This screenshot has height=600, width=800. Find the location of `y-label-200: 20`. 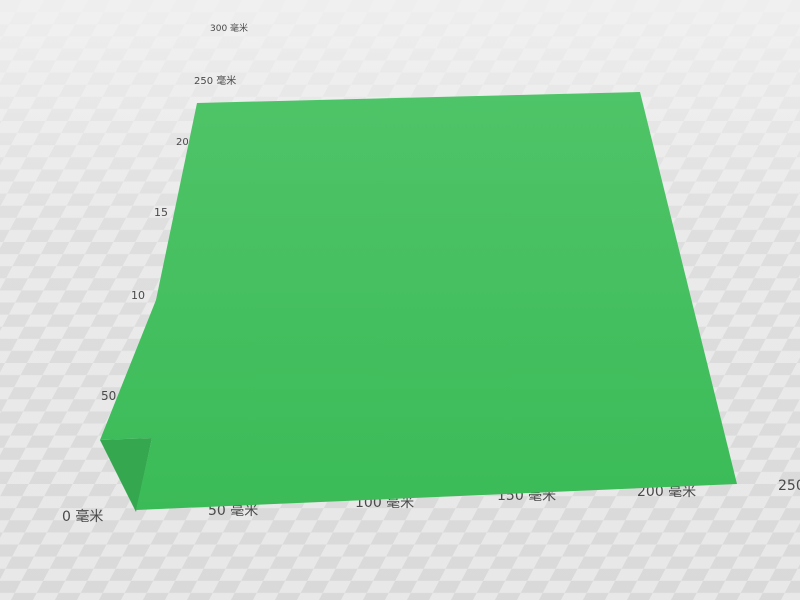

y-label-200: 20 is located at coordinates (182, 142).